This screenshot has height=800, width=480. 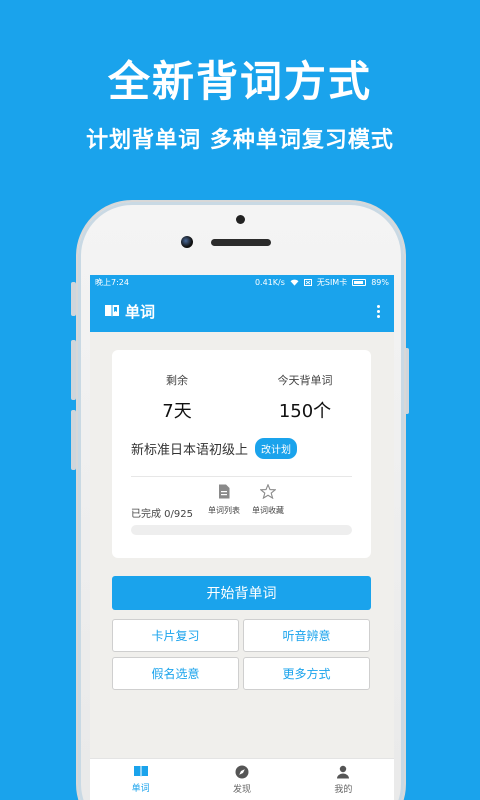 What do you see at coordinates (240, 140) in the screenshot?
I see `promo-subtitle: 计划背单词 多种单词复习模式` at bounding box center [240, 140].